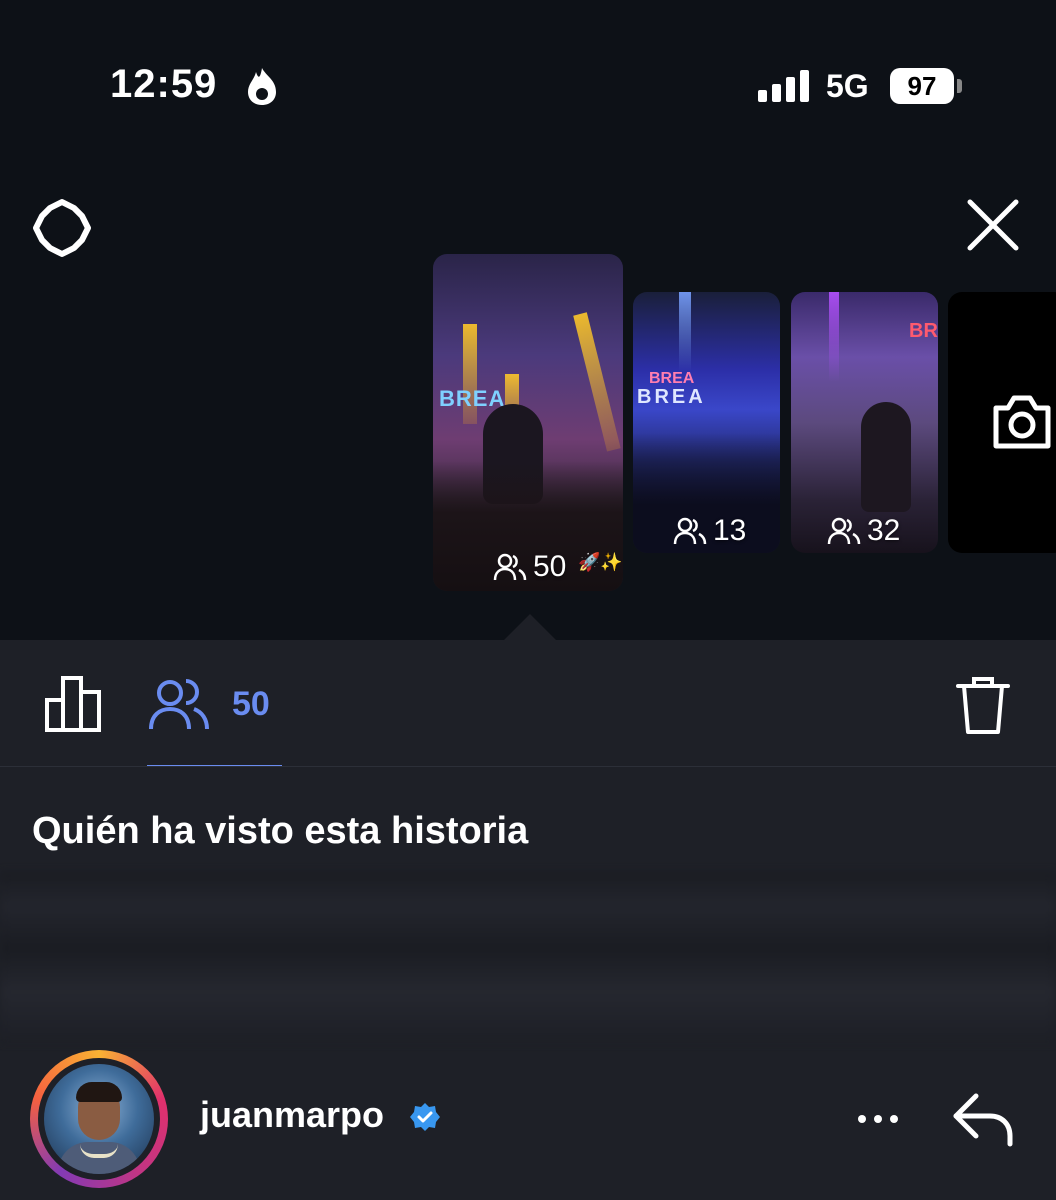  Describe the element at coordinates (528, 766) in the screenshot. I see `divider` at that location.